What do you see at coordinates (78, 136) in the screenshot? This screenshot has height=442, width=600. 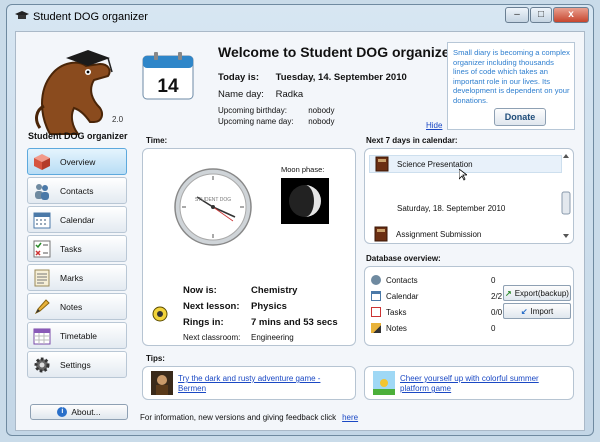 I see `sidebar-title: Student DOG organizer` at bounding box center [78, 136].